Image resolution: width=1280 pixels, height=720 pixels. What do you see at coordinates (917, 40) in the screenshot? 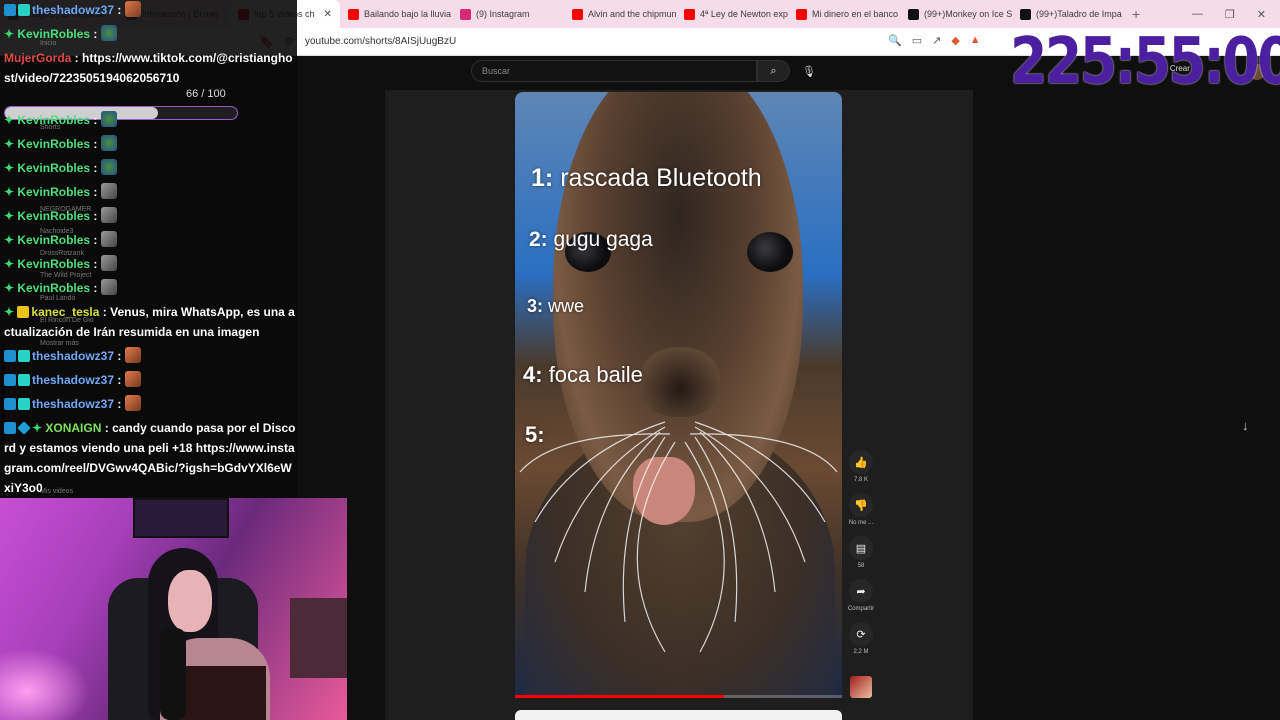
I see `cast-icon: ▭` at bounding box center [917, 40].